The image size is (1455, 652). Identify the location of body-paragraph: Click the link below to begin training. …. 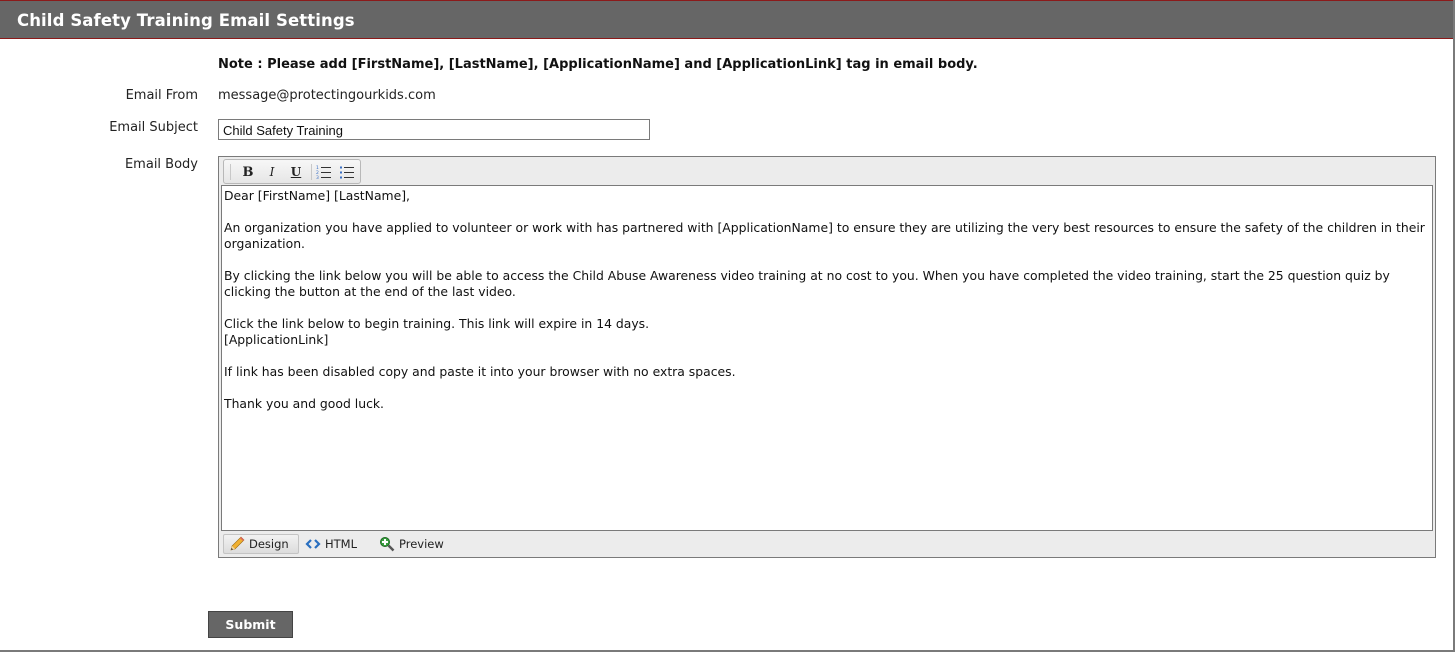
(437, 331).